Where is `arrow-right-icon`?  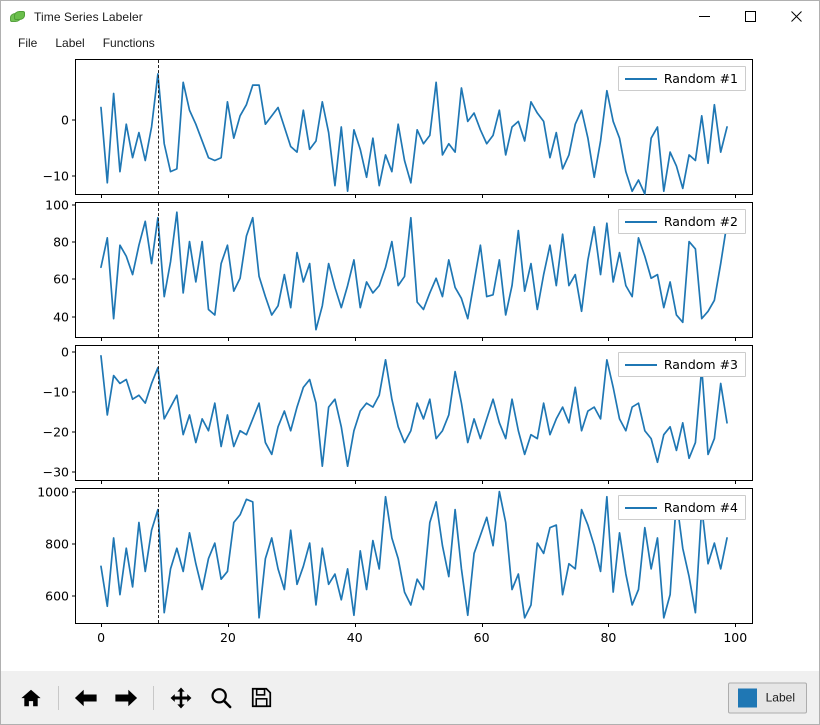 arrow-right-icon is located at coordinates (126, 697).